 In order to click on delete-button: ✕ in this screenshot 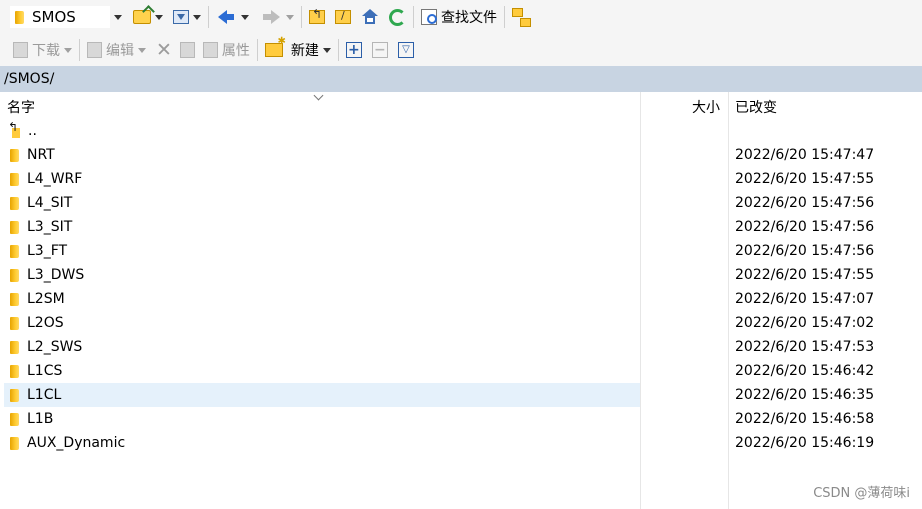, I will do `click(164, 50)`.